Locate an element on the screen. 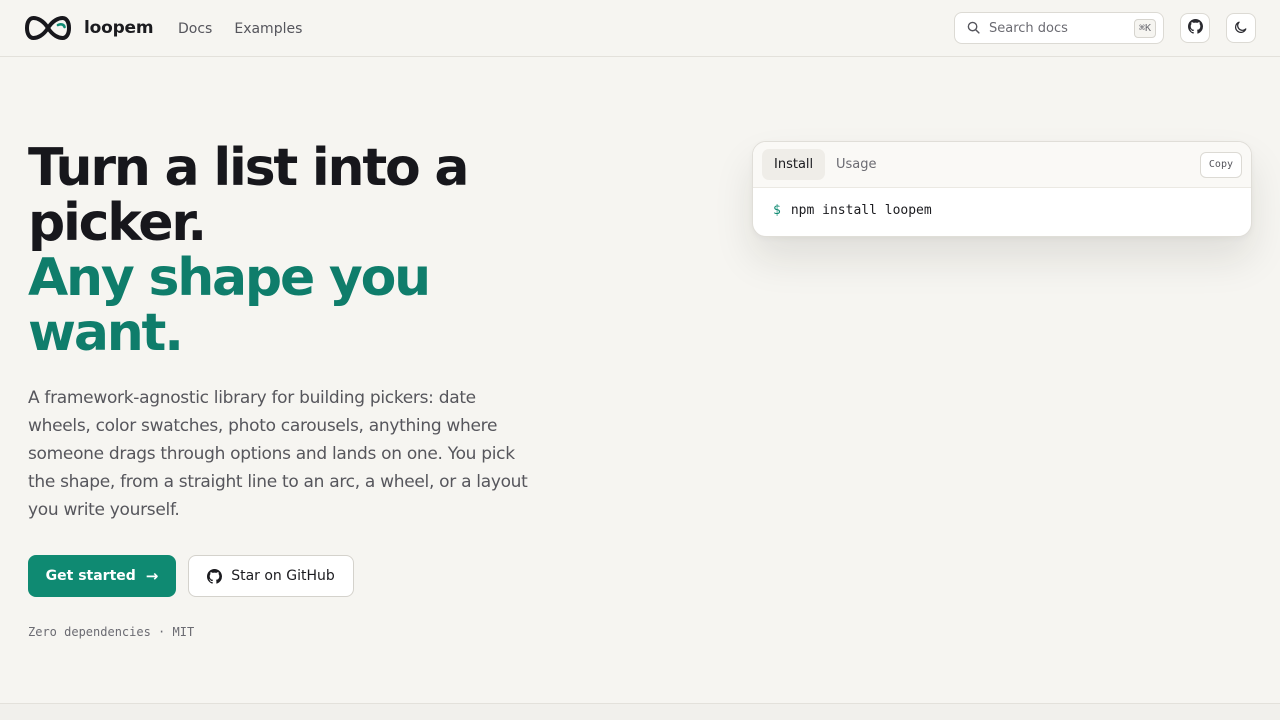 The width and height of the screenshot is (1280, 720). search-icon is located at coordinates (973, 28).